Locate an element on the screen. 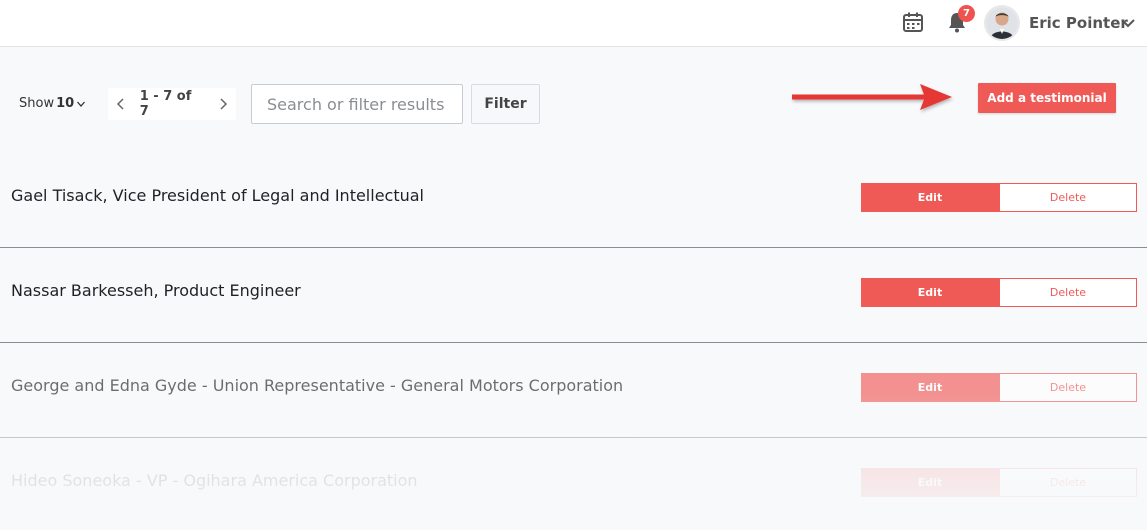  add-testimonial-button: Add a testimonial is located at coordinates (1047, 98).